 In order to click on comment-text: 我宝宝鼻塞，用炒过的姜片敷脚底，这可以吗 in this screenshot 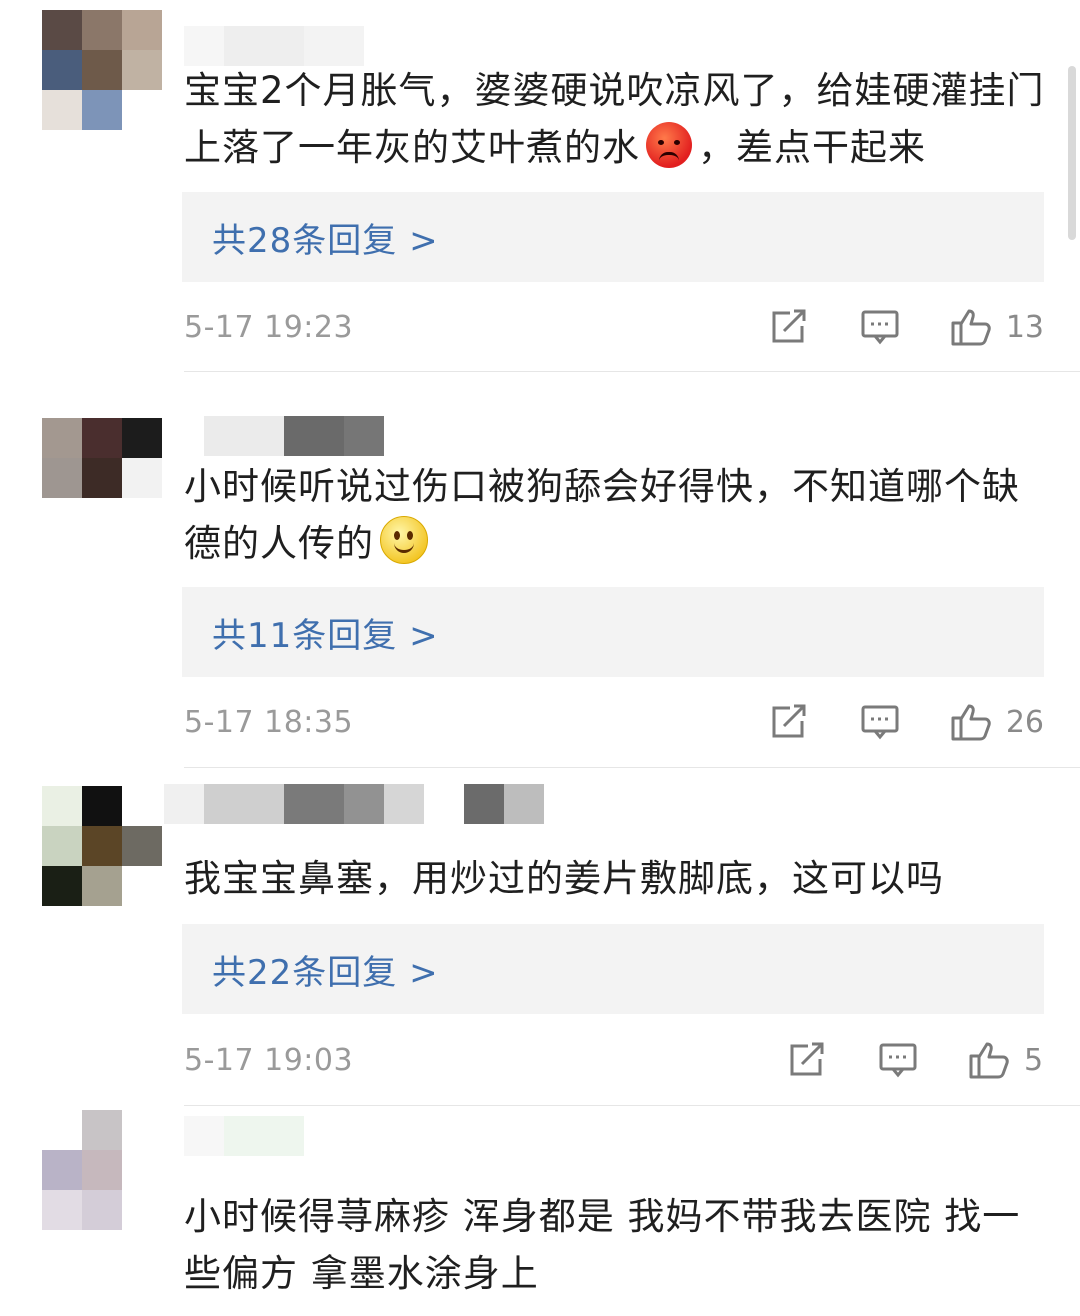, I will do `click(564, 878)`.